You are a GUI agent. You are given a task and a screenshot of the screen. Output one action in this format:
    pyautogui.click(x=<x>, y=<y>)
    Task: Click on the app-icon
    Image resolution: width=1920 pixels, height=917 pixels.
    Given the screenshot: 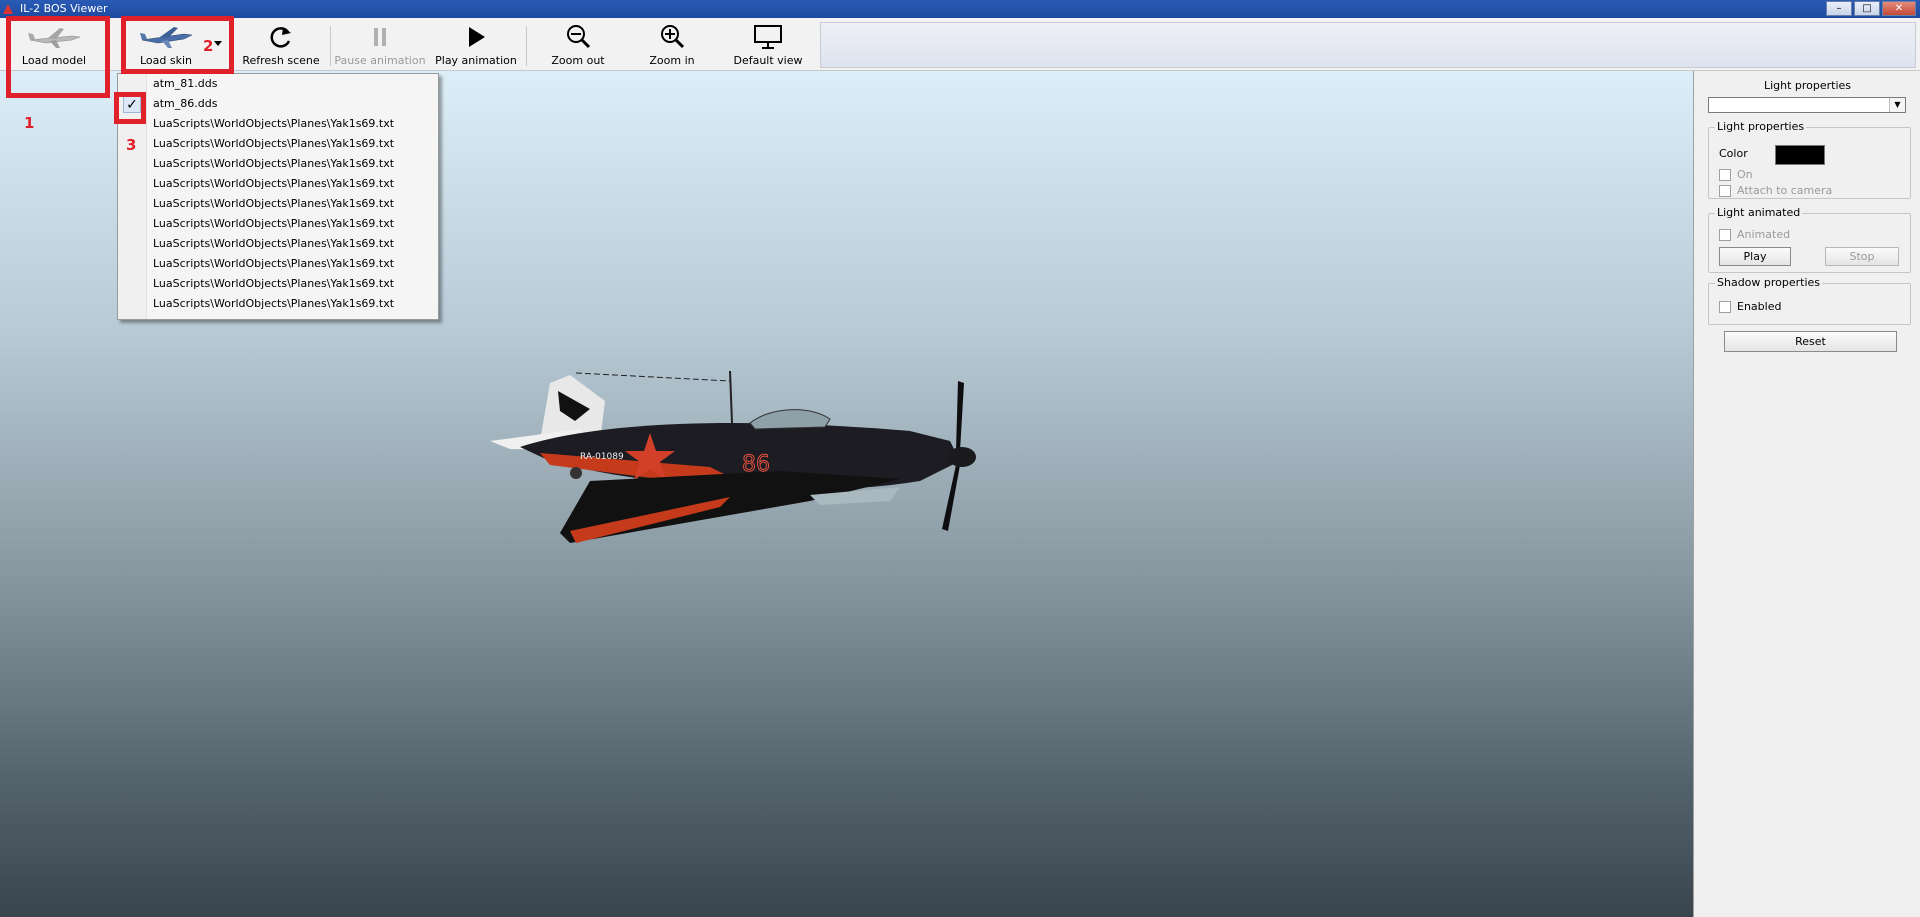 What is the action you would take?
    pyautogui.click(x=8, y=9)
    